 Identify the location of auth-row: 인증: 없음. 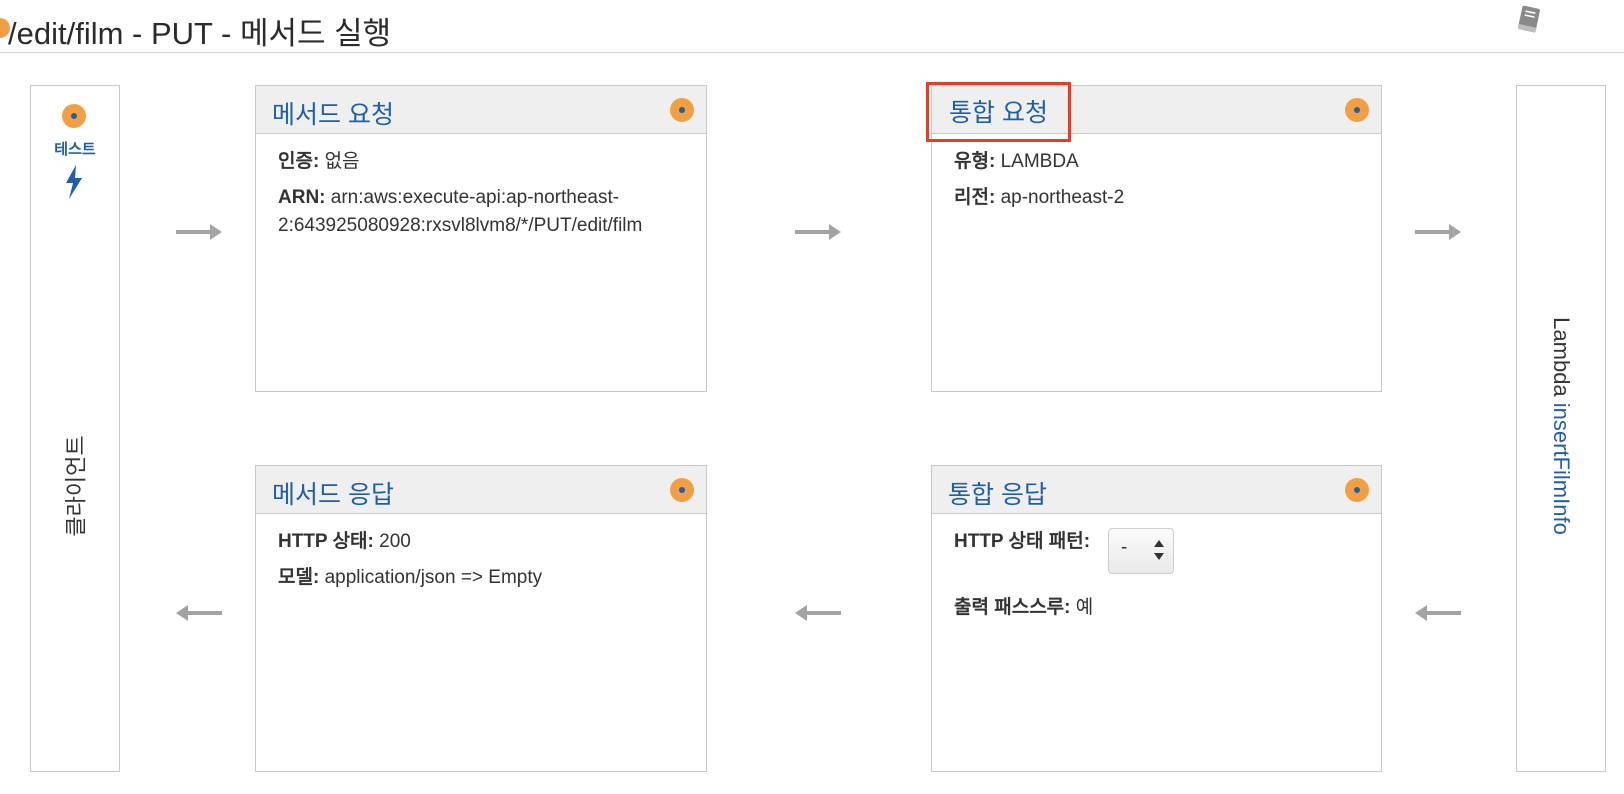
(319, 162).